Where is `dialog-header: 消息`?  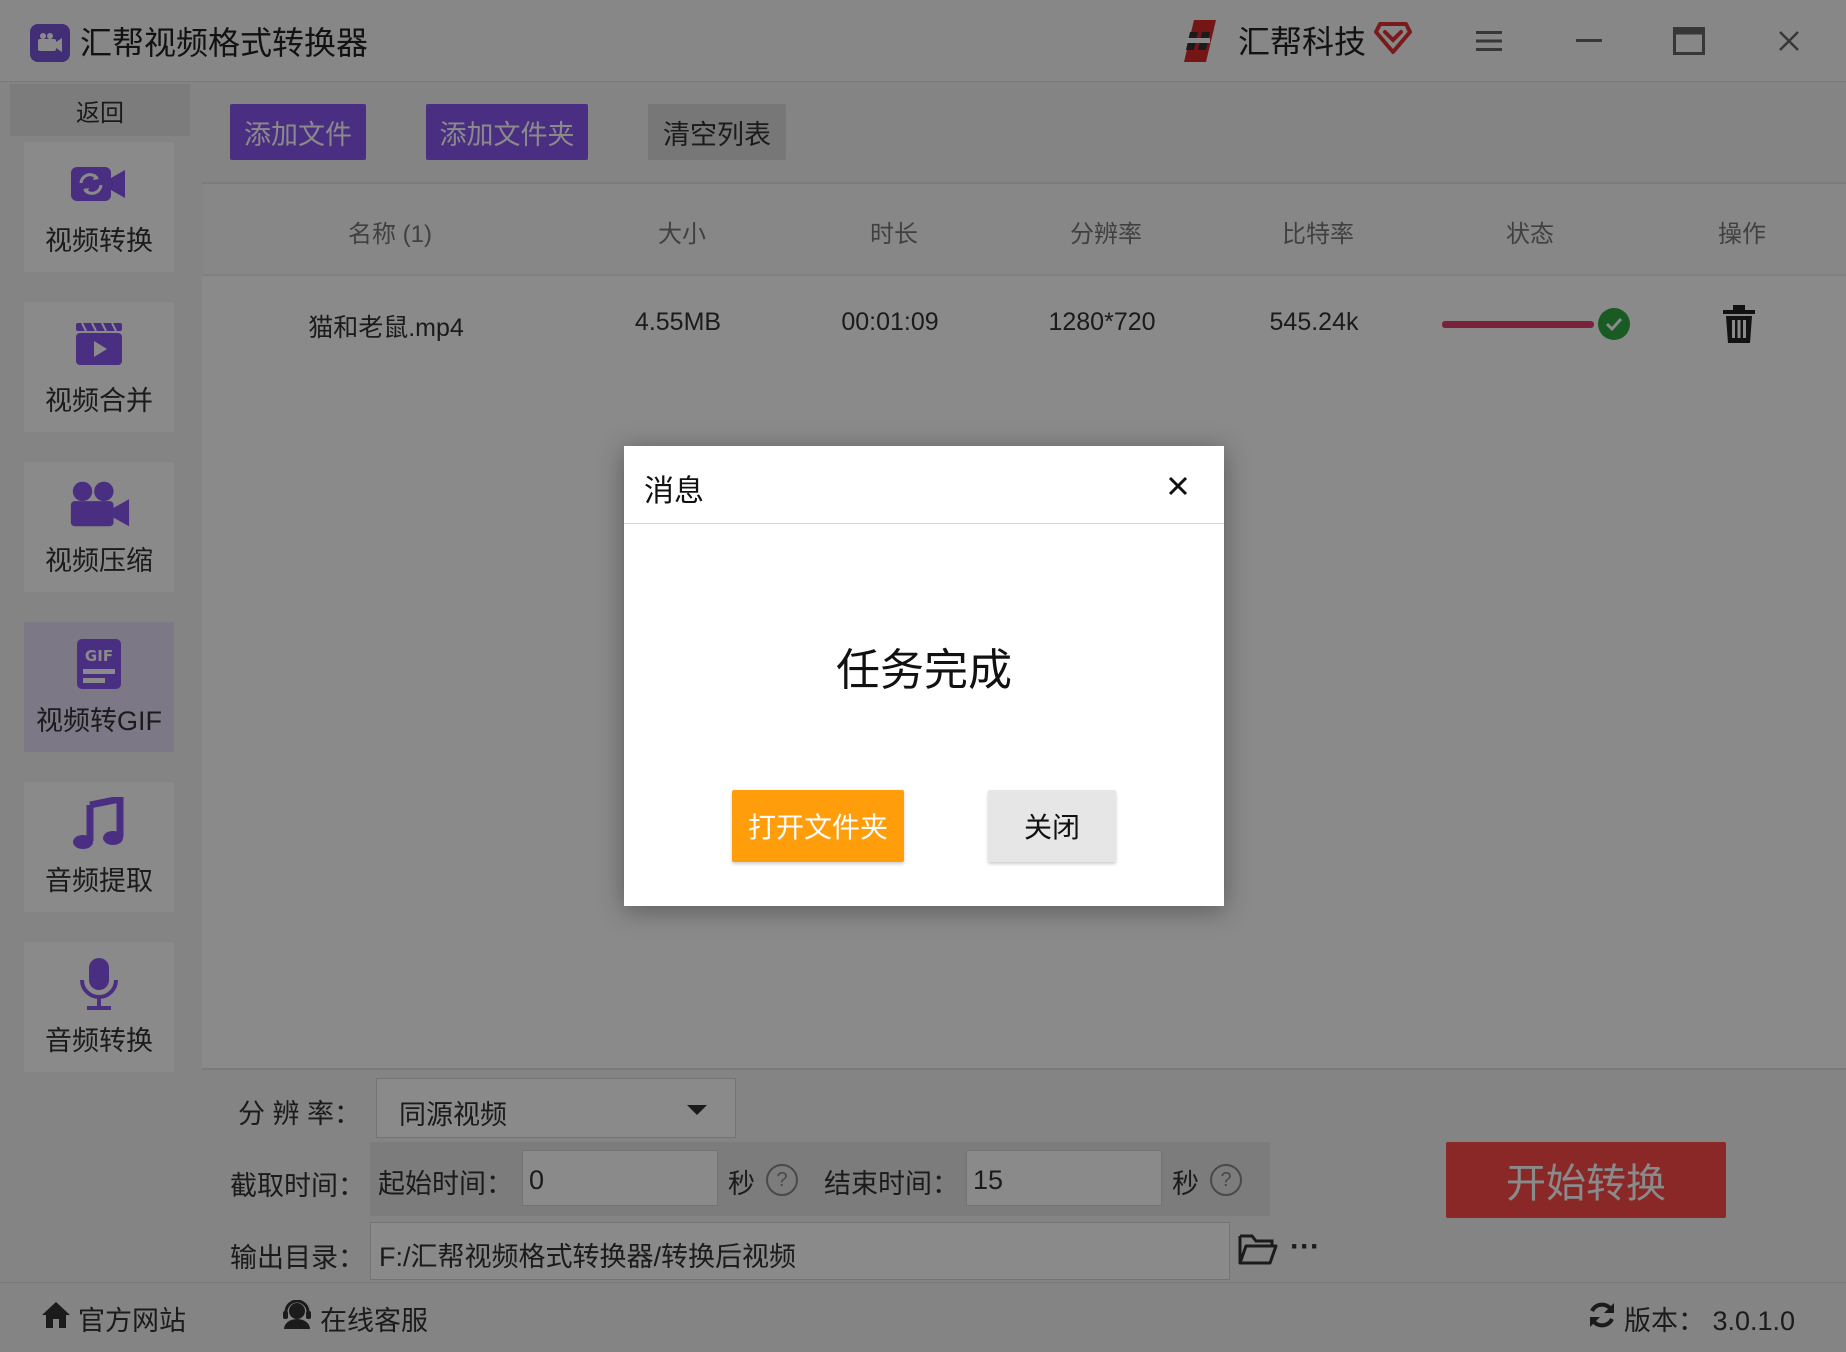 dialog-header: 消息 is located at coordinates (924, 485).